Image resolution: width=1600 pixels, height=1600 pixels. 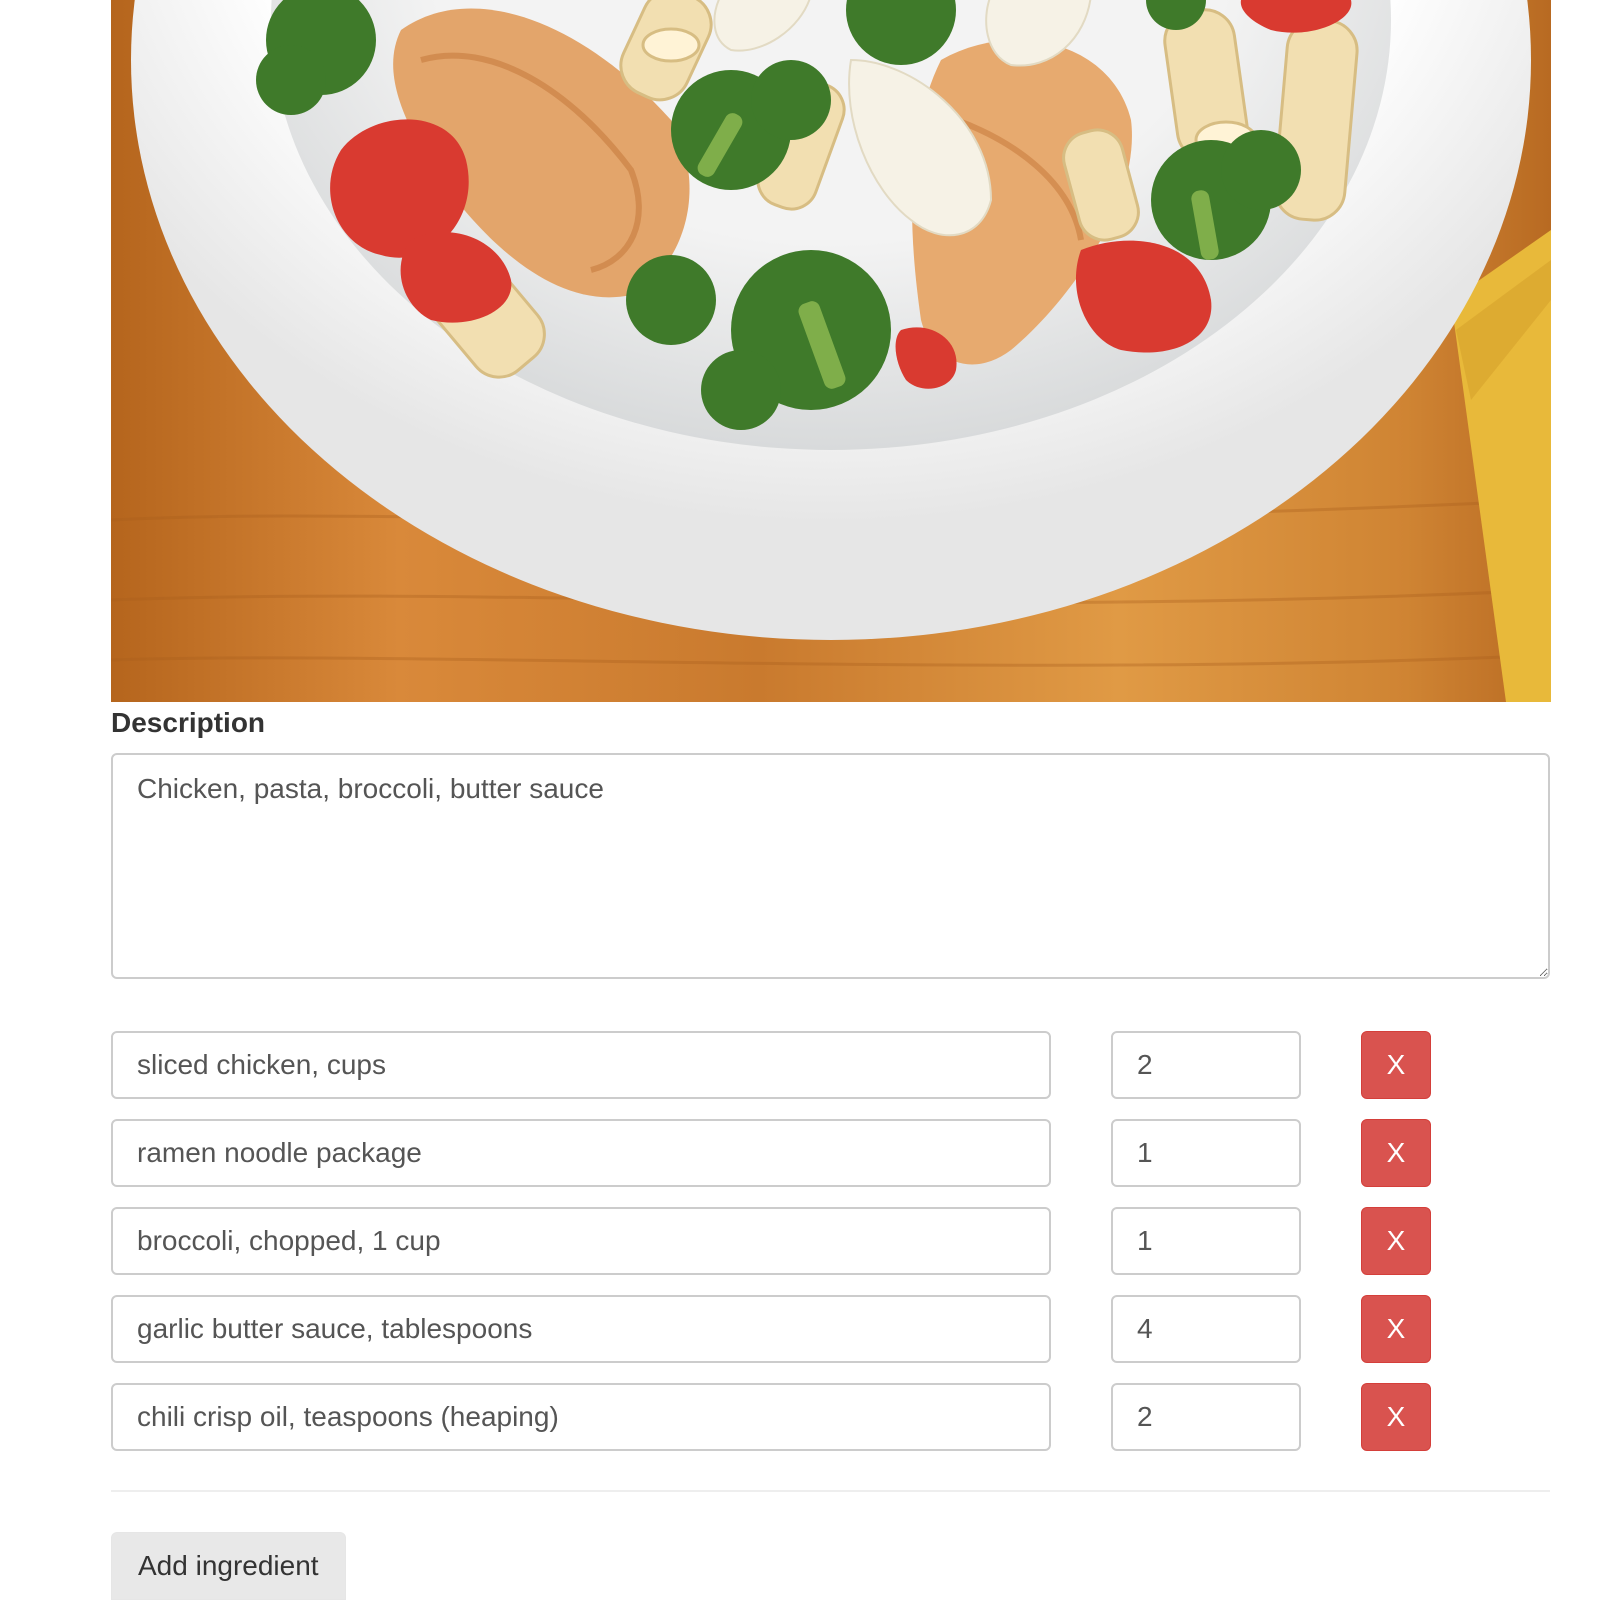 What do you see at coordinates (830, 866) in the screenshot?
I see `description-textarea: Chicken, pasta, broccoli, butter sauce` at bounding box center [830, 866].